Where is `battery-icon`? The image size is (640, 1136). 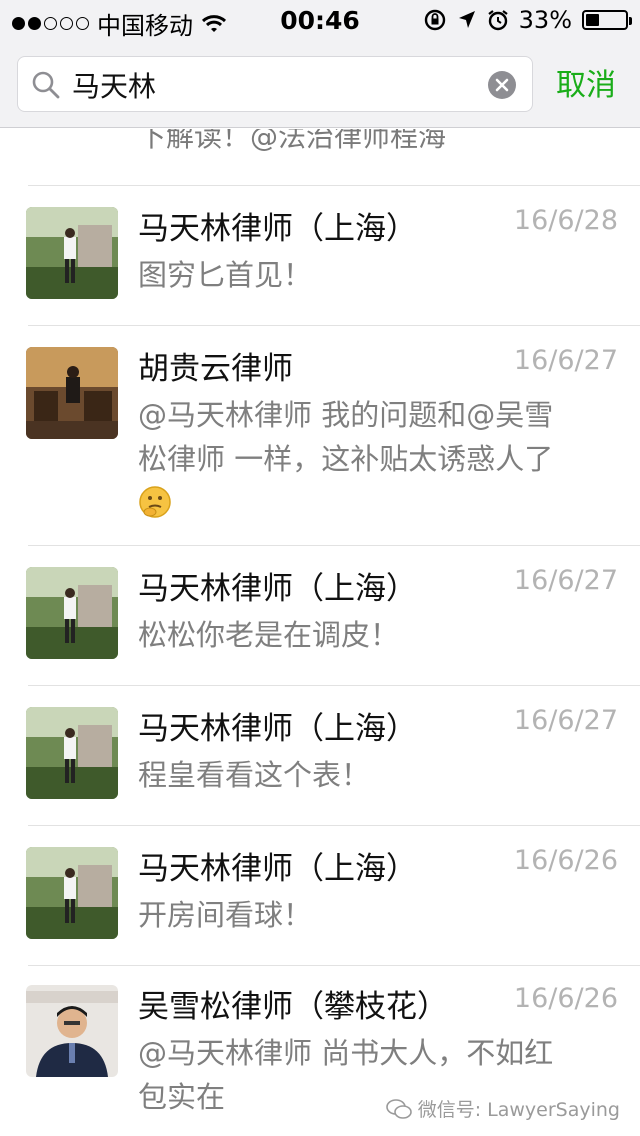
battery-icon is located at coordinates (607, 20).